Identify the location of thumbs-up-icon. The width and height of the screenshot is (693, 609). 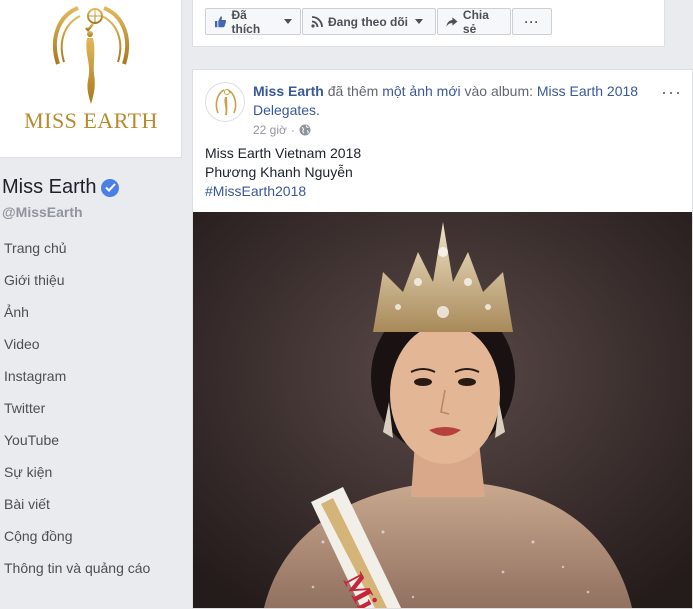
(220, 22).